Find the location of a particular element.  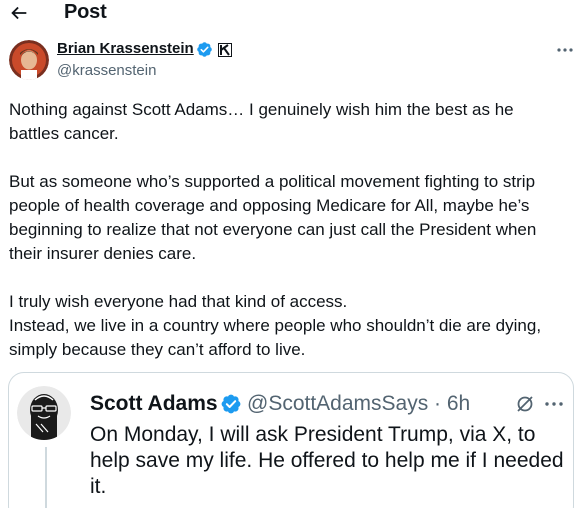

arrow-left-icon is located at coordinates (19, 13).